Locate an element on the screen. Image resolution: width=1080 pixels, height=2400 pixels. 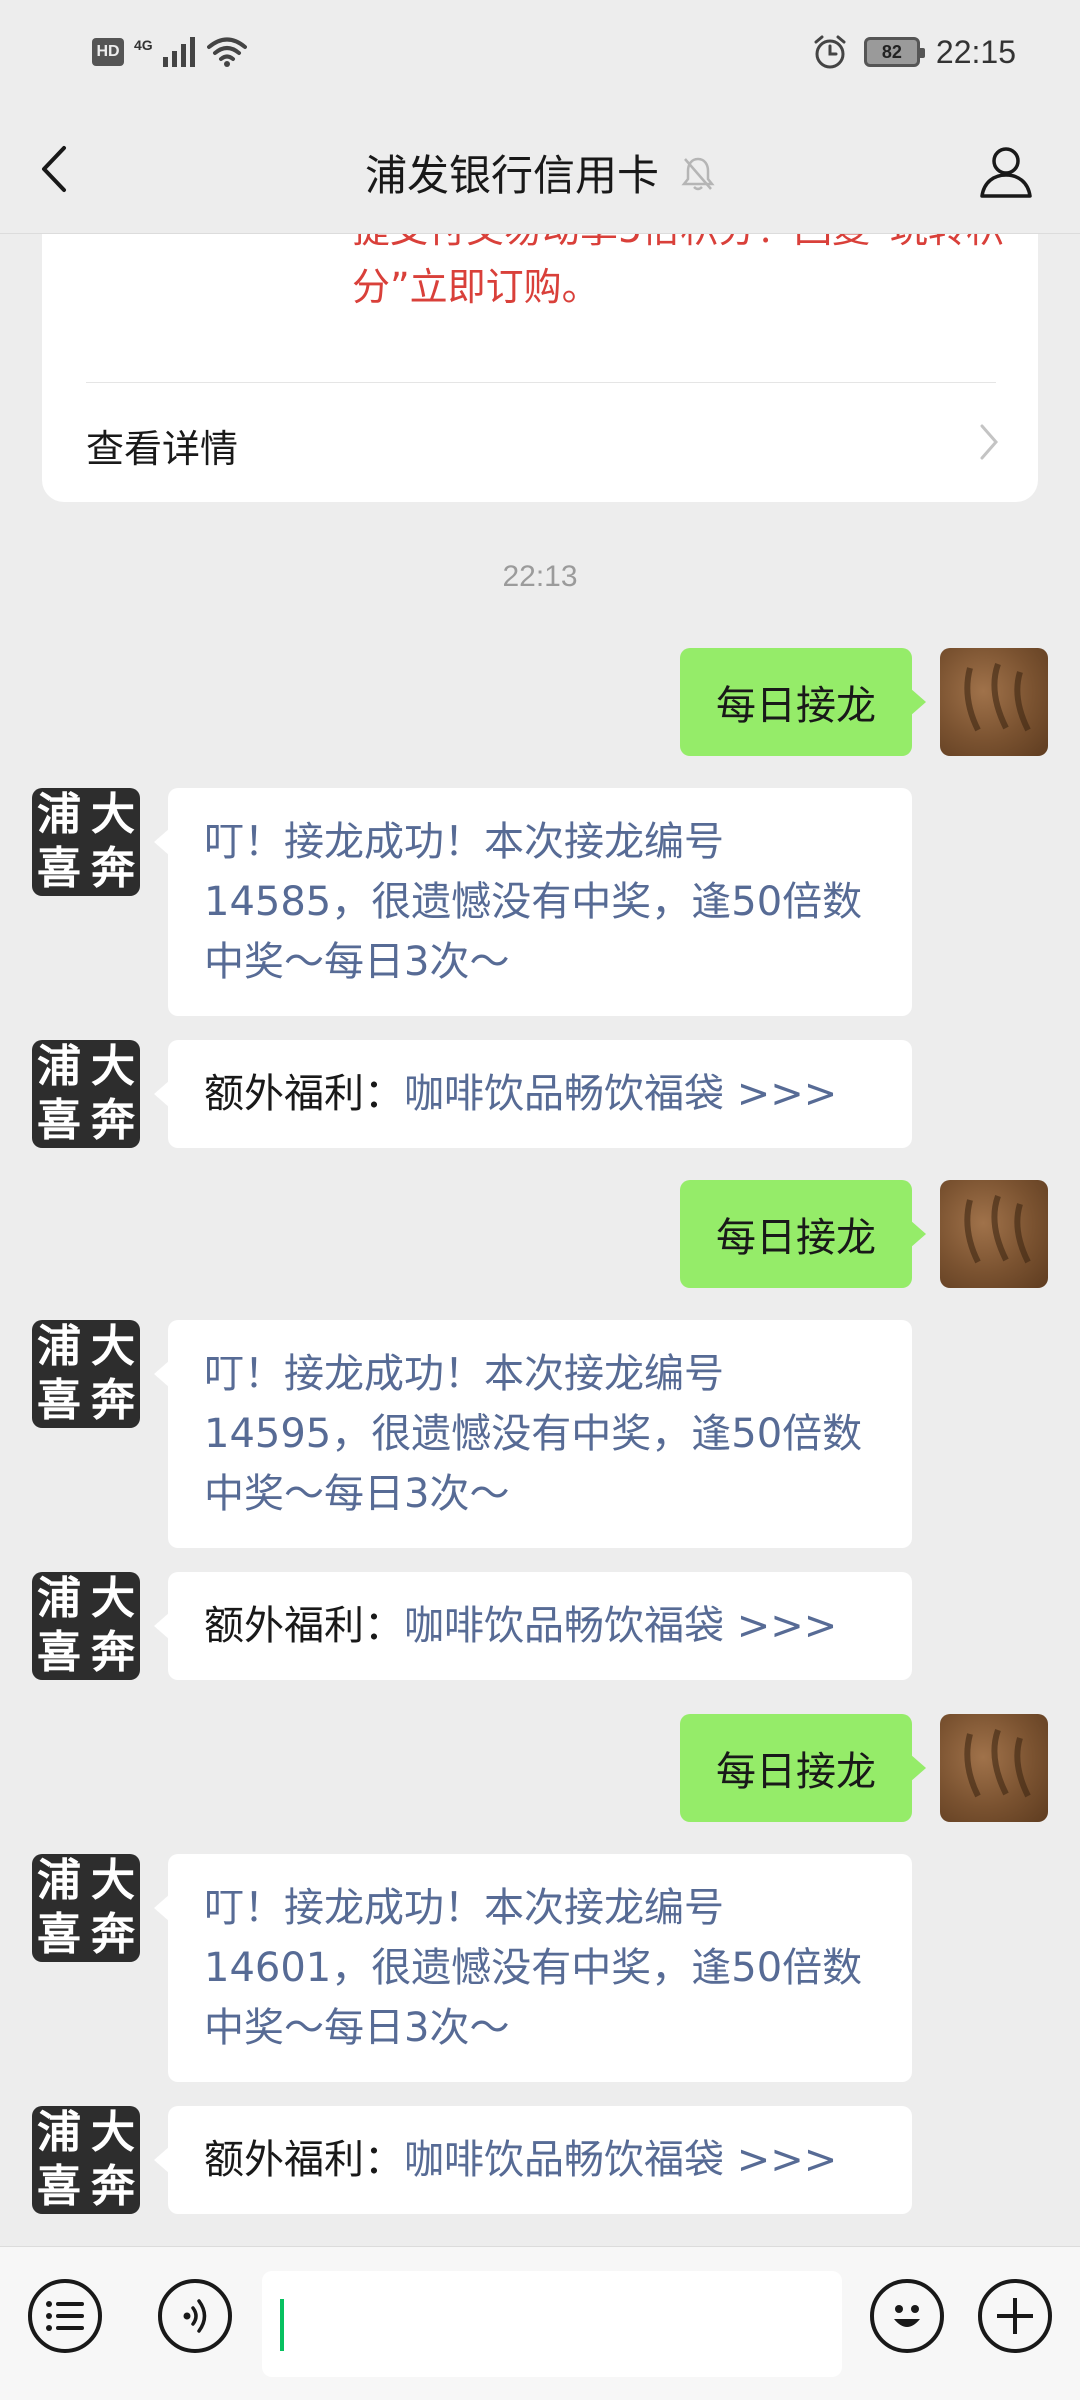
signal-icon is located at coordinates (178, 52).